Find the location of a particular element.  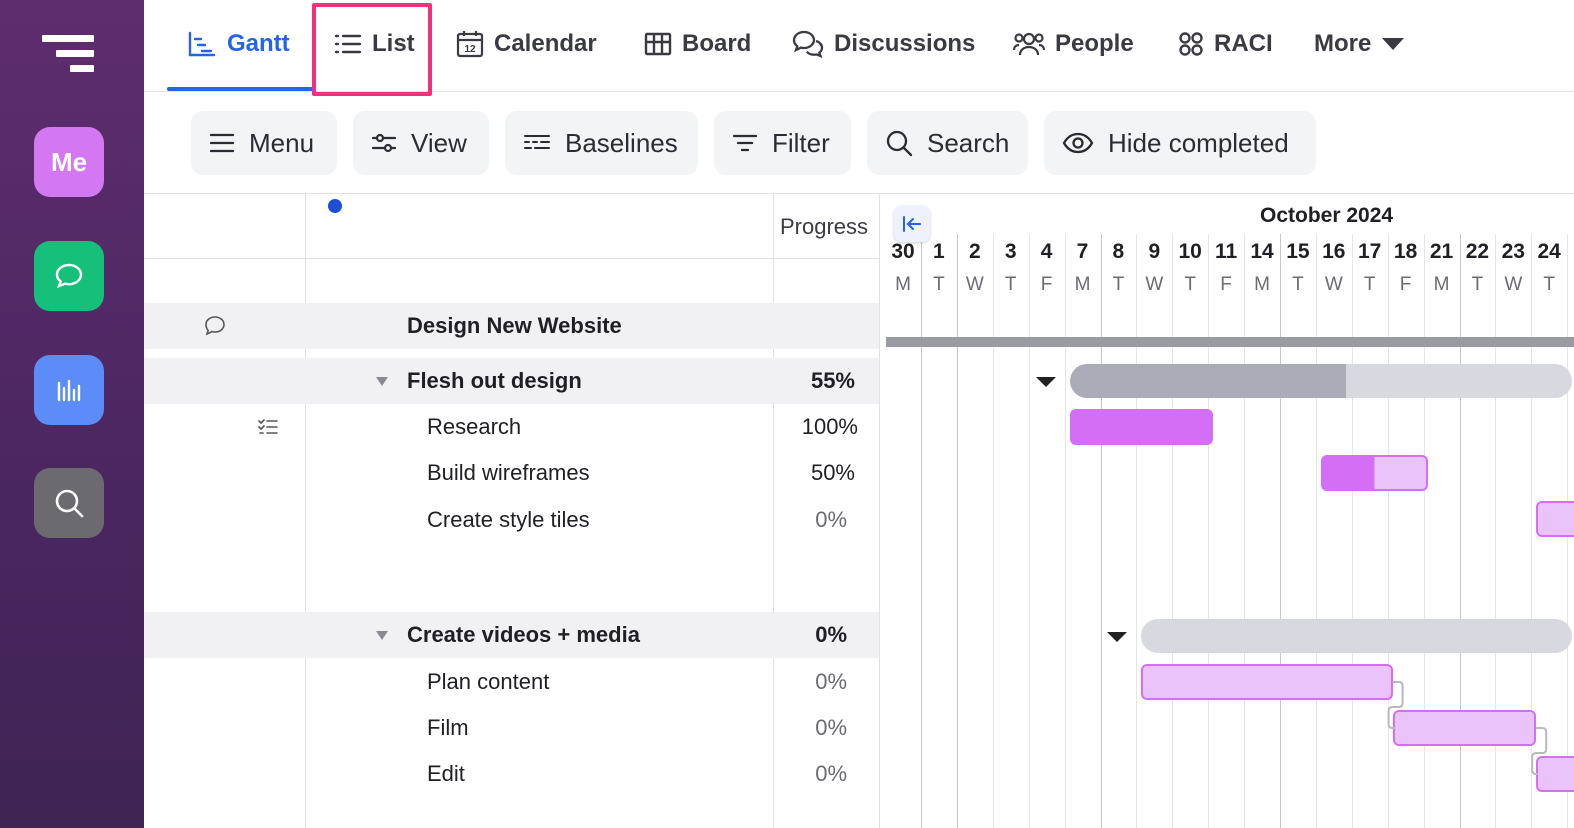

people-icon is located at coordinates (1029, 44).